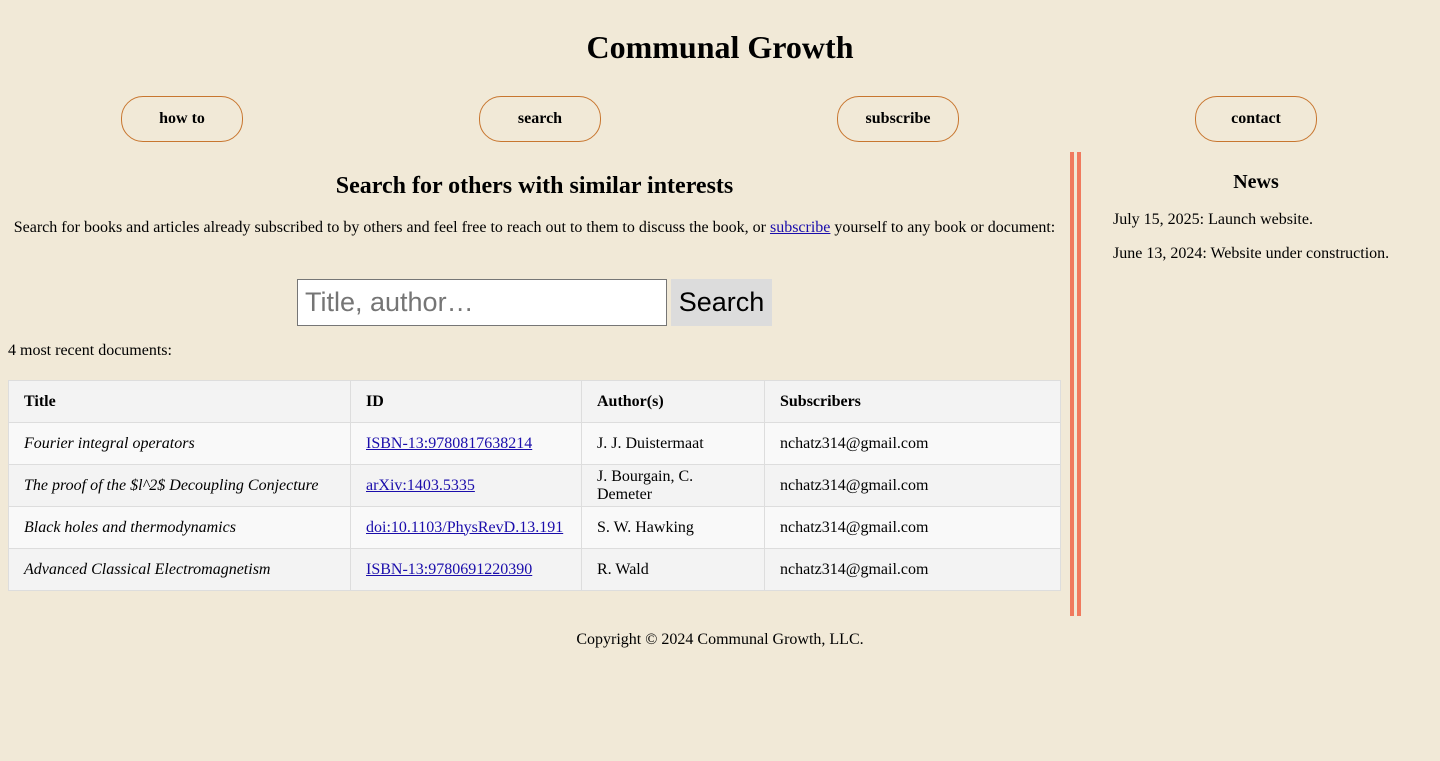 The image size is (1440, 761). Describe the element at coordinates (720, 47) in the screenshot. I see `site-title: Communal Growth` at that location.